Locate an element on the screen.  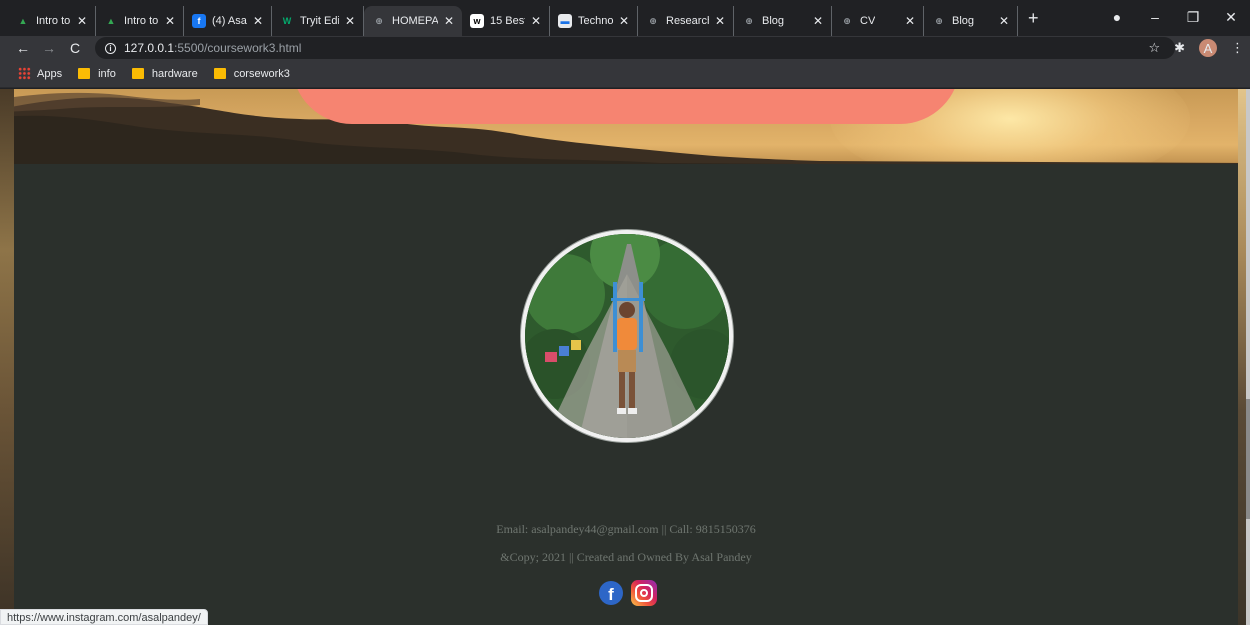
bridge-photo-illustration is located at coordinates (627, 336).